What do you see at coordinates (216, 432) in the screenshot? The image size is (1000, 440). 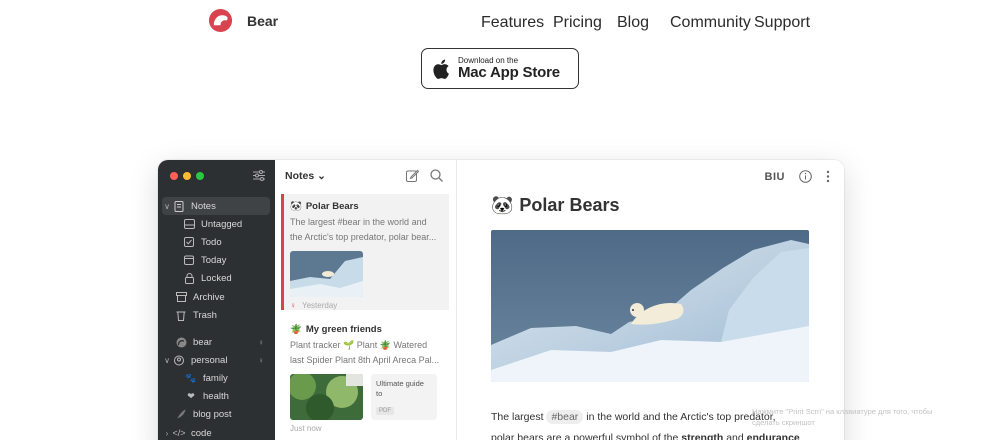 I see `sidebar-item-code: › </> code` at bounding box center [216, 432].